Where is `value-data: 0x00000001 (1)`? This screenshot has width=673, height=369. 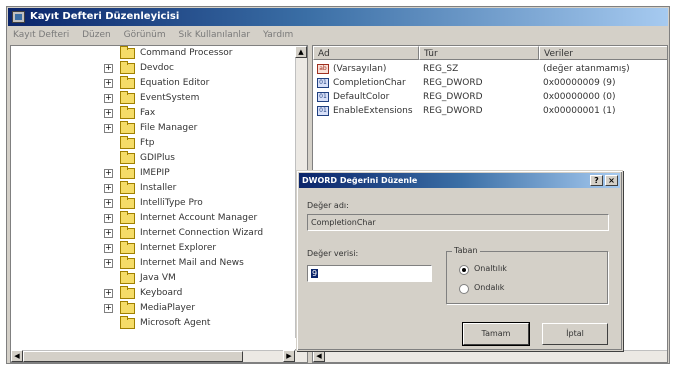
value-data: 0x00000001 (1) is located at coordinates (579, 111).